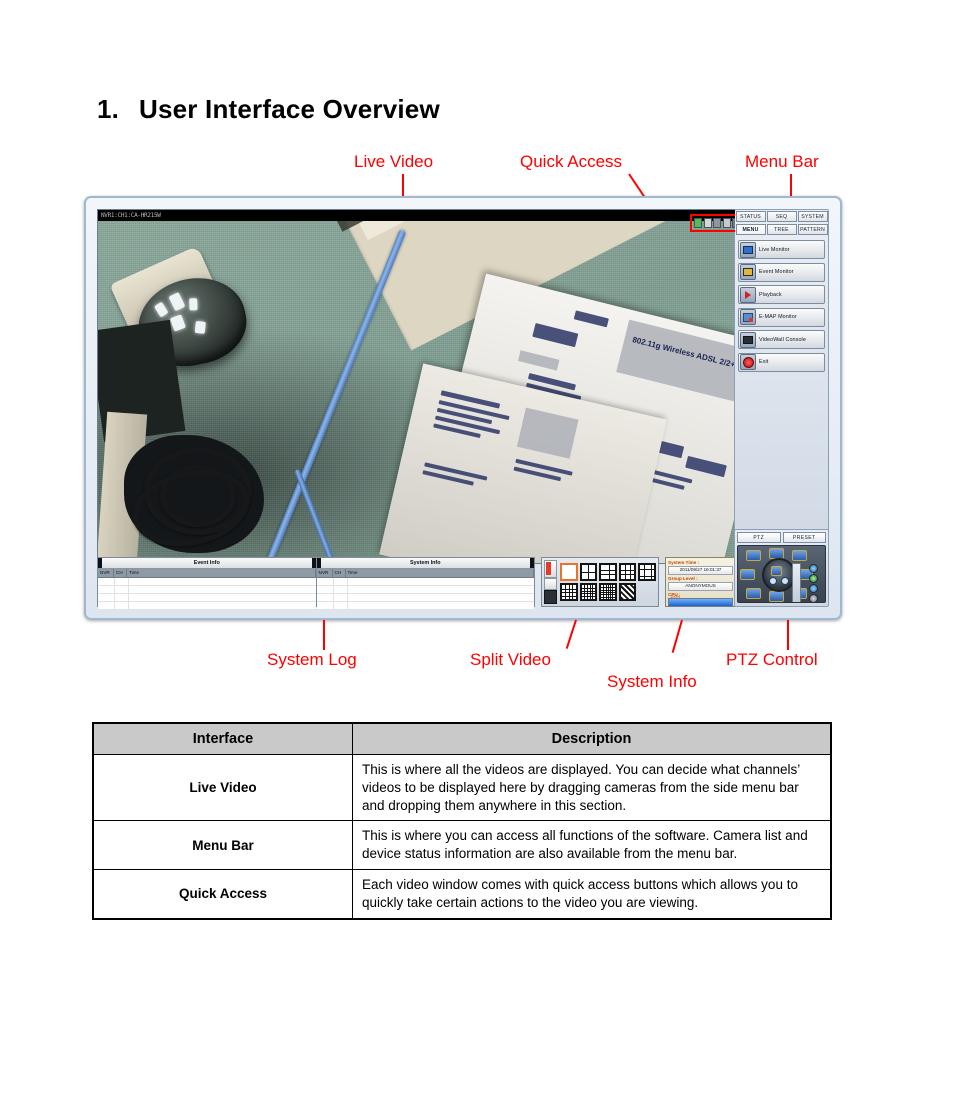 This screenshot has height=1108, width=954. What do you see at coordinates (753, 593) in the screenshot?
I see `ptz-down-left-button` at bounding box center [753, 593].